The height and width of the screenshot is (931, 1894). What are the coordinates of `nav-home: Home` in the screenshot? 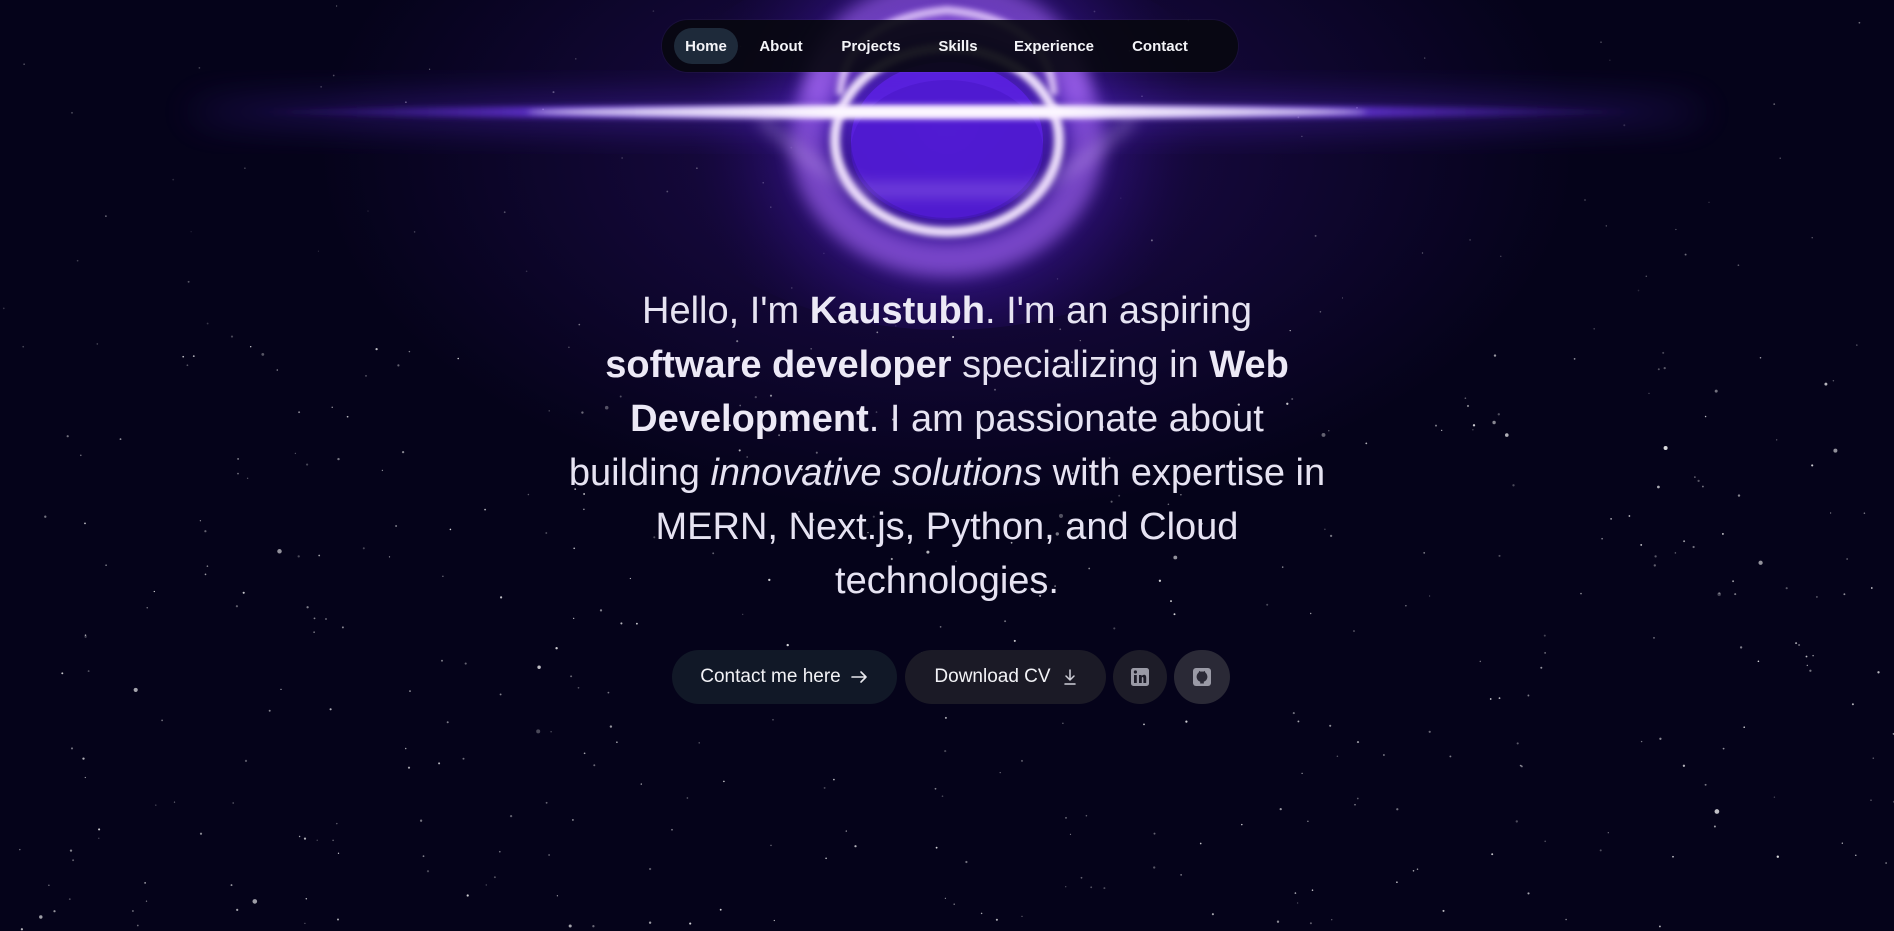 It's located at (706, 46).